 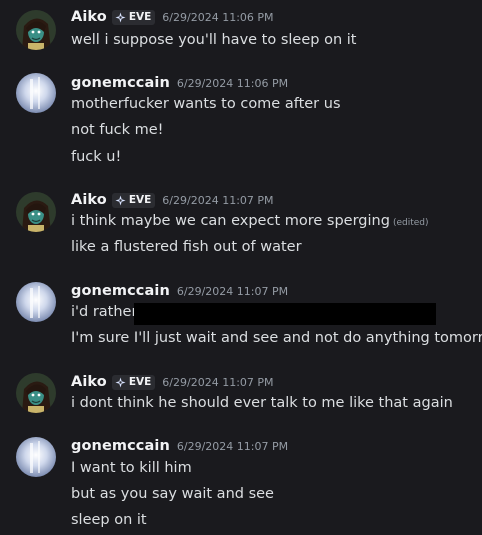 I want to click on message-text: sleep on it, so click(x=109, y=520).